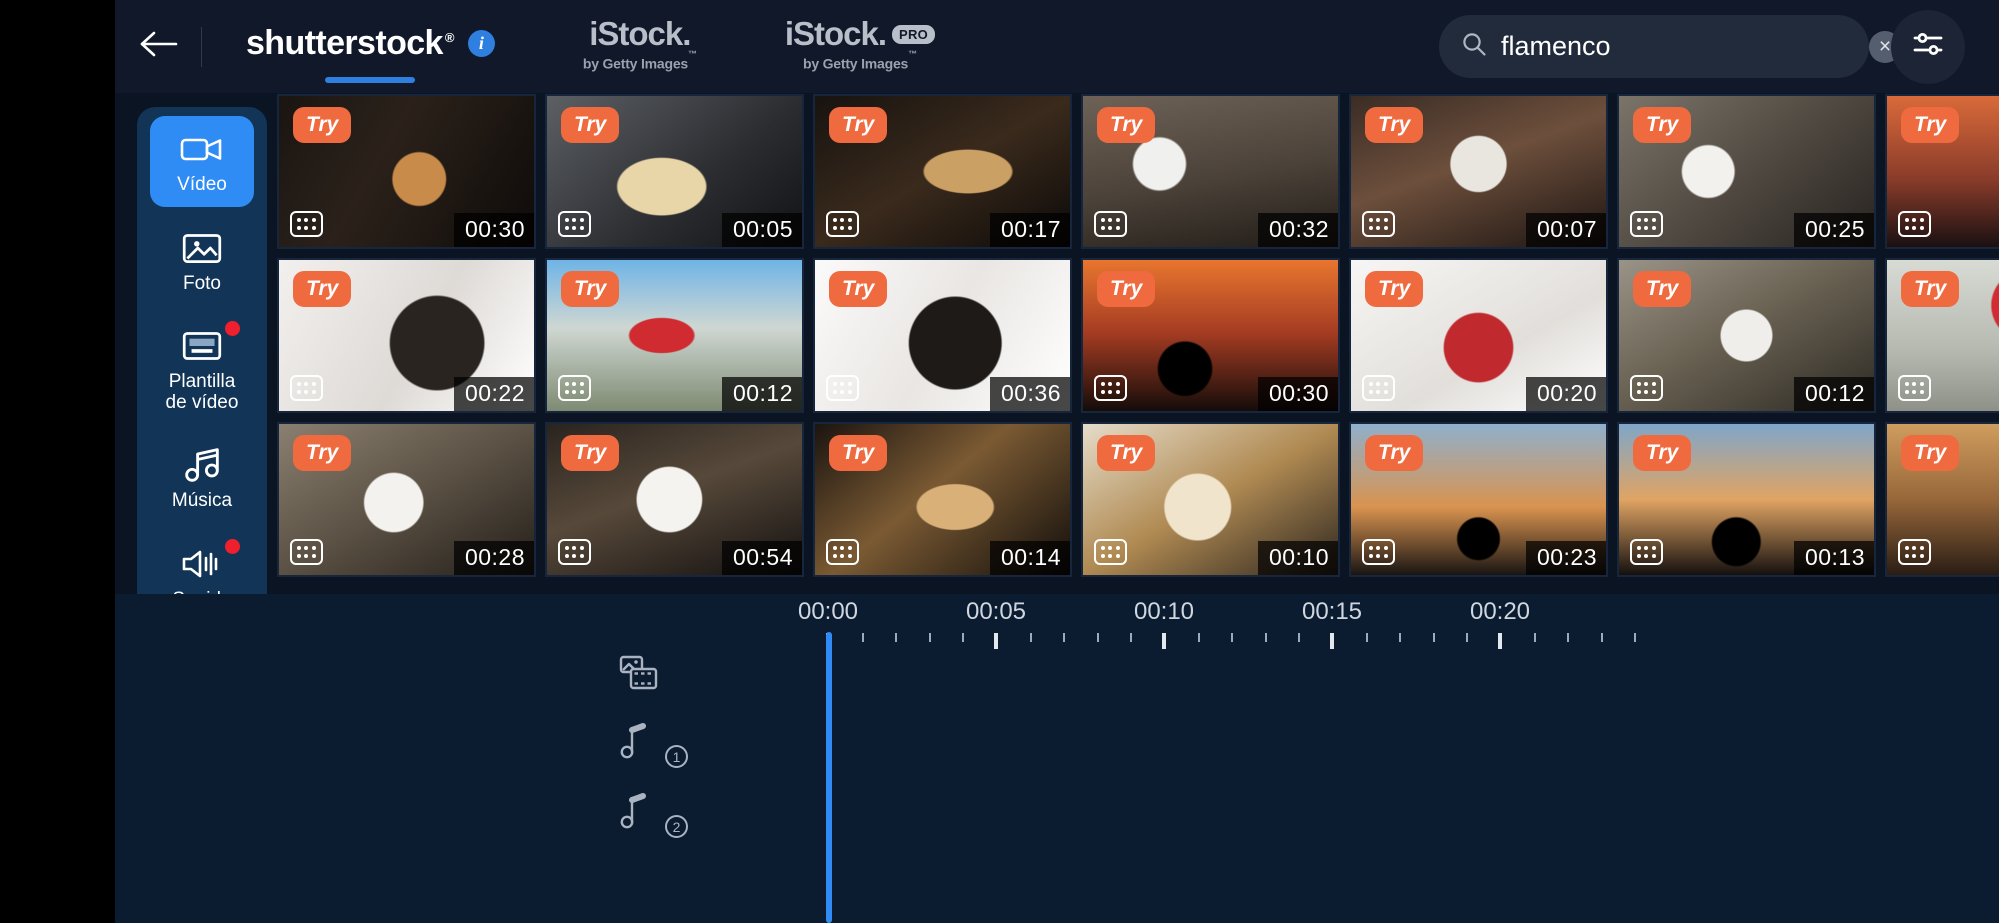 The image size is (1999, 923). What do you see at coordinates (1210, 499) in the screenshot?
I see `stock-thumbnail: Try 00:10` at bounding box center [1210, 499].